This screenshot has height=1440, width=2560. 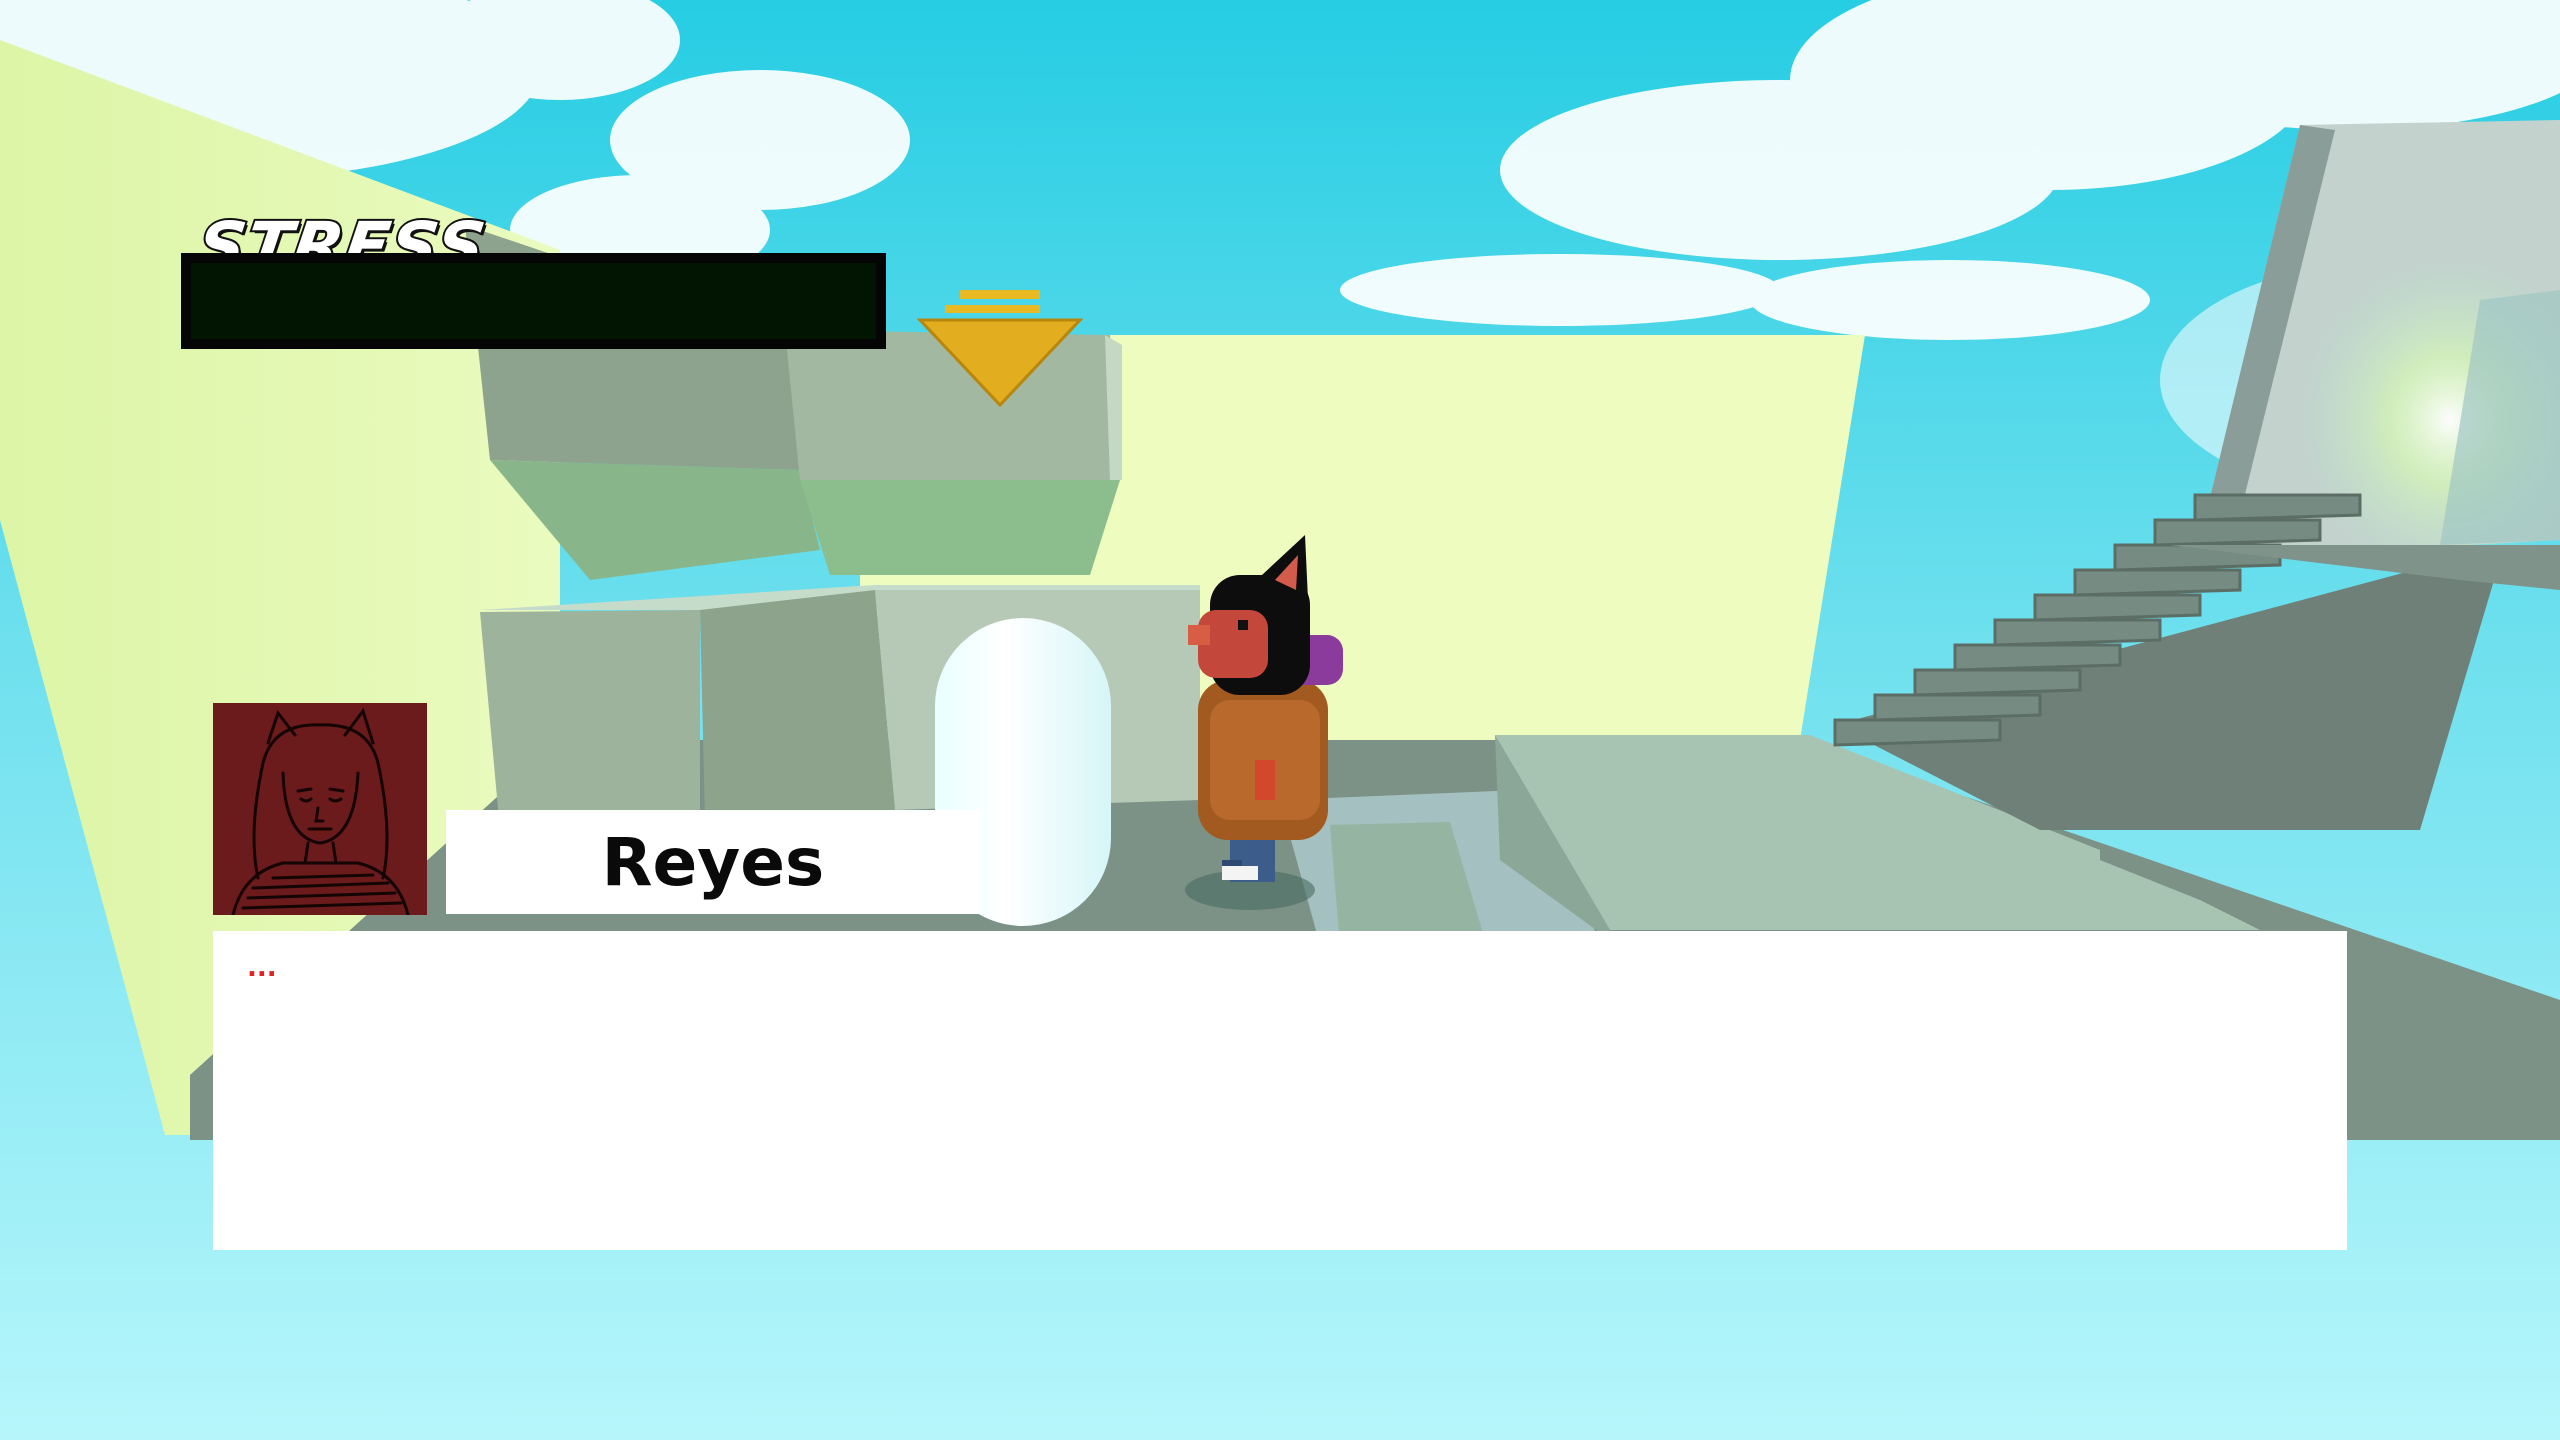 I want to click on speaker-portrait, so click(x=320, y=809).